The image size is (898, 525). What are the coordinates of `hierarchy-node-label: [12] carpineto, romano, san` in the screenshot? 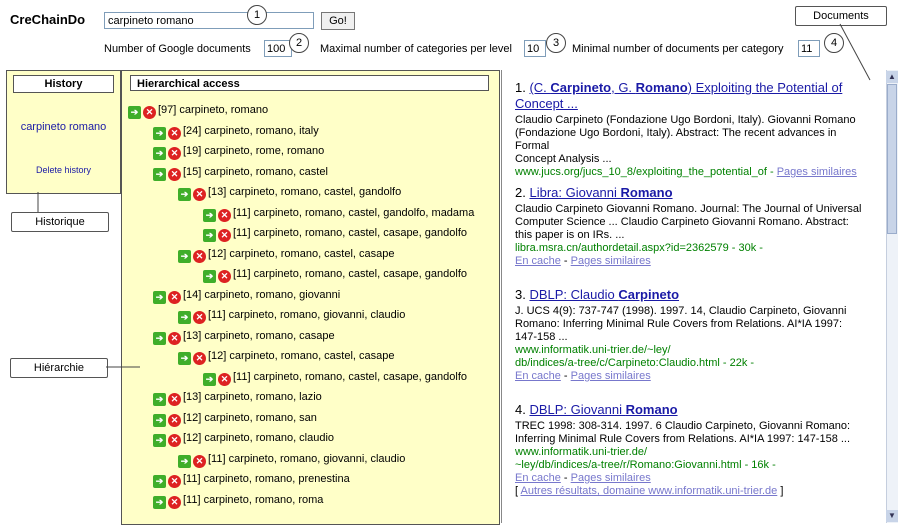 It's located at (250, 418).